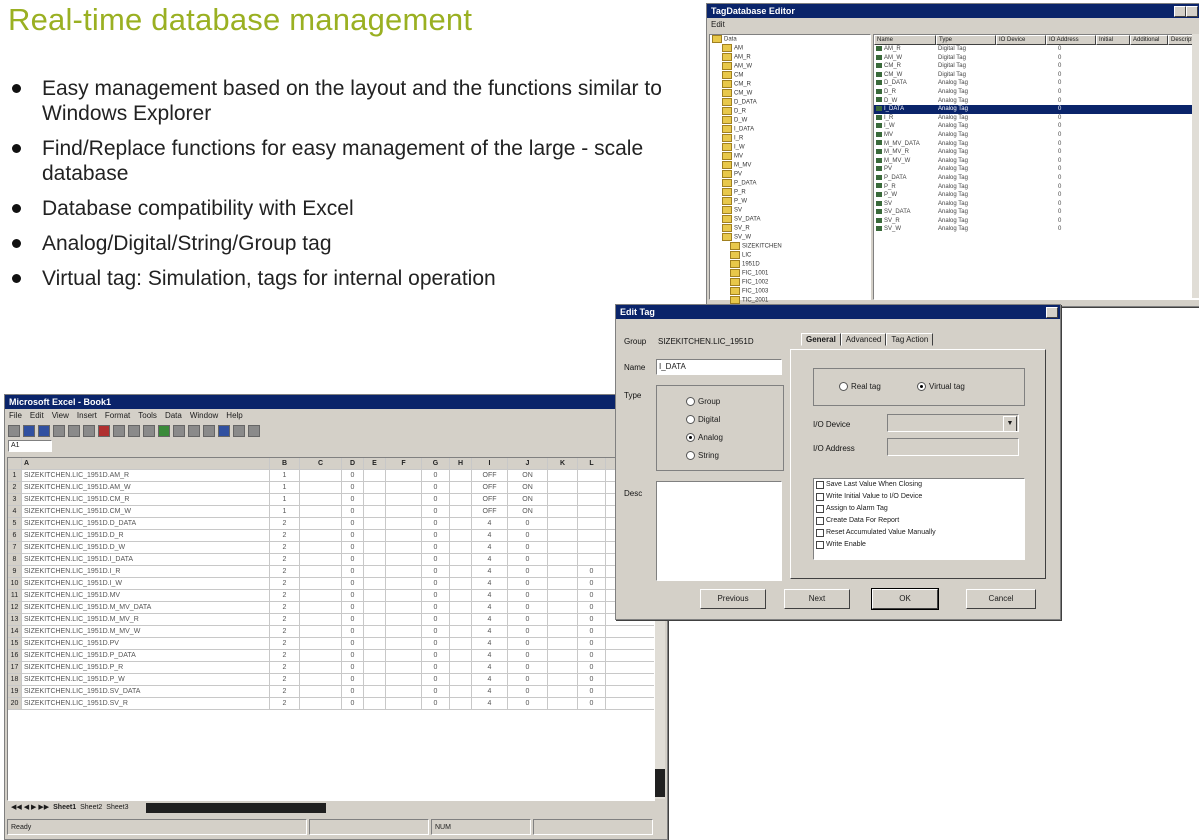  What do you see at coordinates (224, 431) in the screenshot?
I see `chart-icon` at bounding box center [224, 431].